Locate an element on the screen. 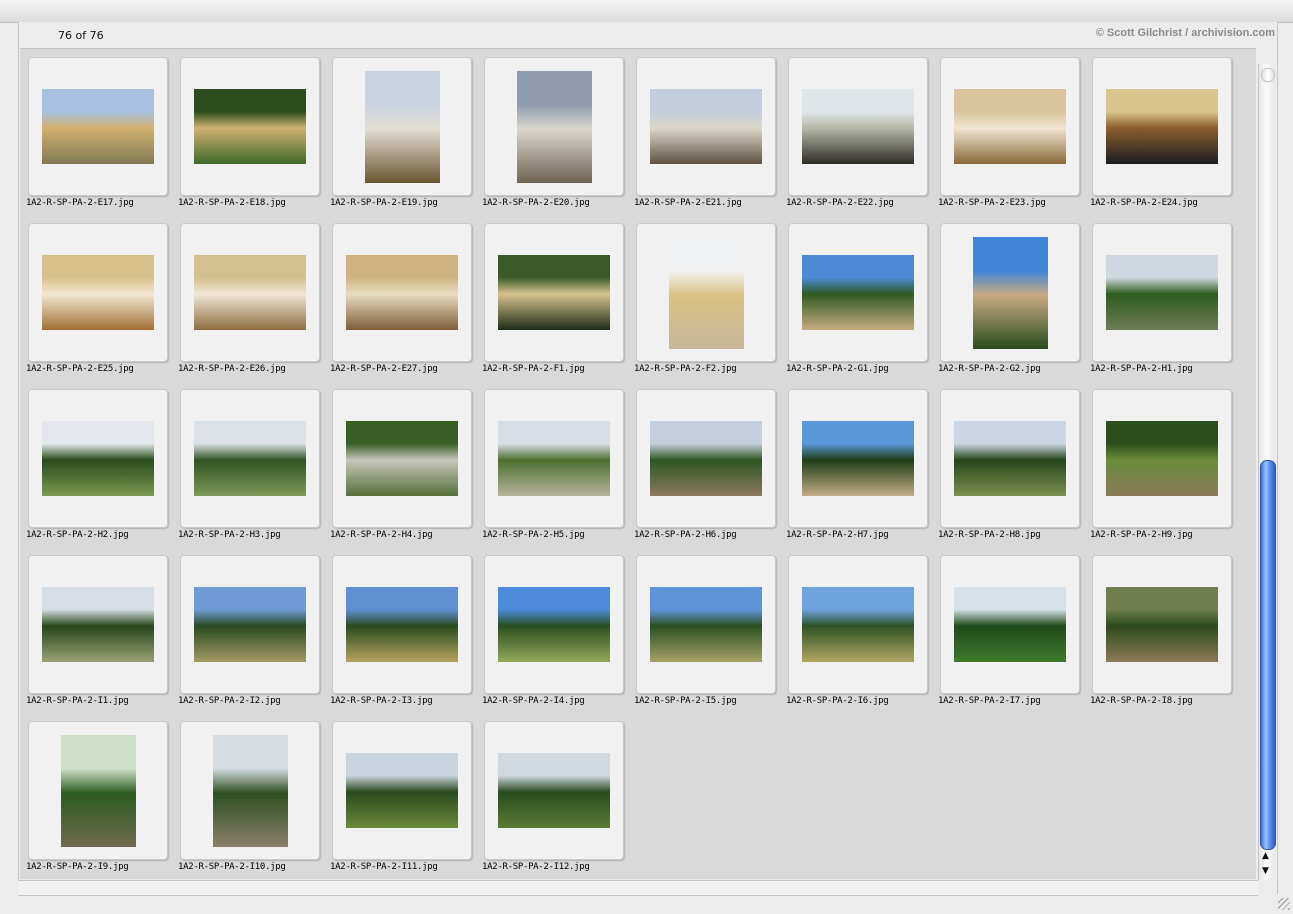 The width and height of the screenshot is (1293, 914). thumbnail-item: 1A2-R-SP-PA-2-I10.jpg is located at coordinates (248, 798).